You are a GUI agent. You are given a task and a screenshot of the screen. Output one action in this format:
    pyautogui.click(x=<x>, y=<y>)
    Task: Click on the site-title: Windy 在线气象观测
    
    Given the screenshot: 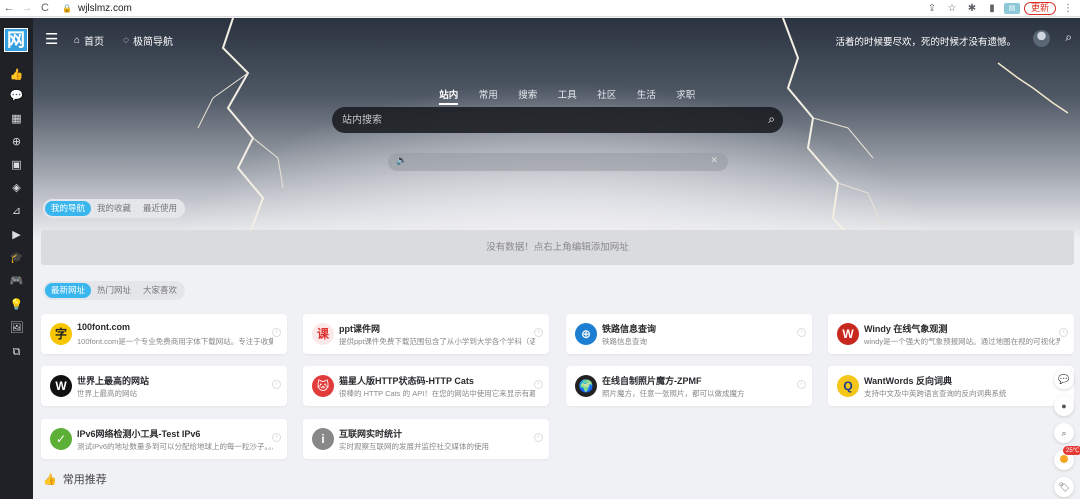 What is the action you would take?
    pyautogui.click(x=906, y=329)
    